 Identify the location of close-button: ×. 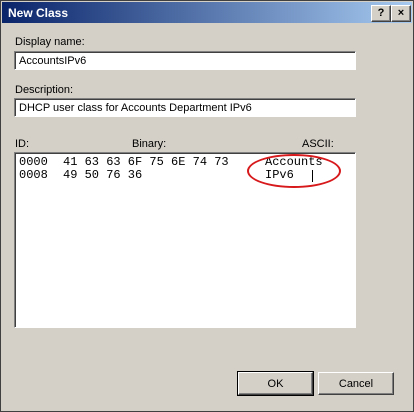
(401, 13).